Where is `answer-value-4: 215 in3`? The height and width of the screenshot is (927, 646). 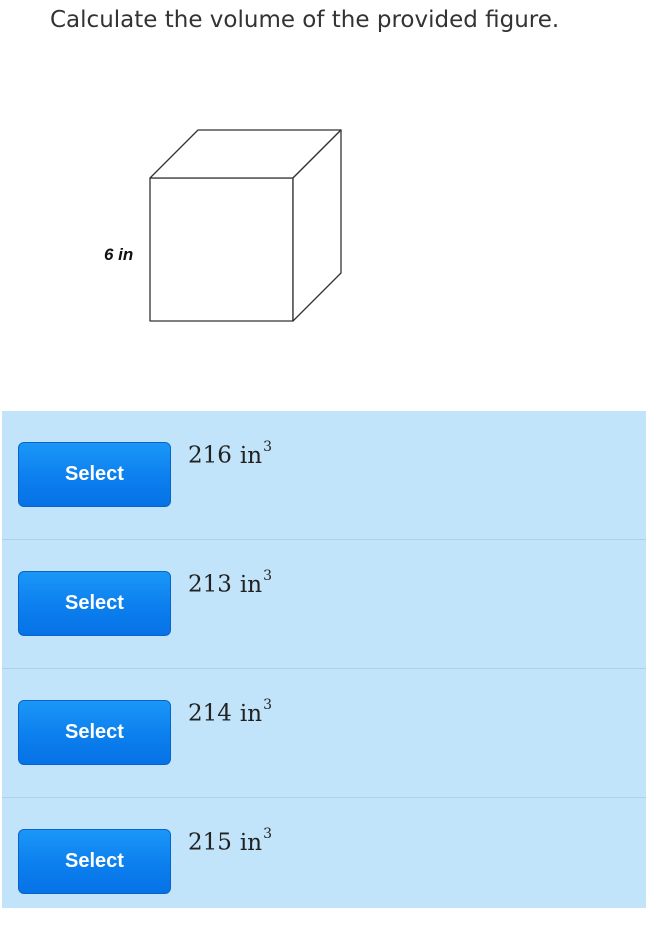 answer-value-4: 215 in3 is located at coordinates (230, 841).